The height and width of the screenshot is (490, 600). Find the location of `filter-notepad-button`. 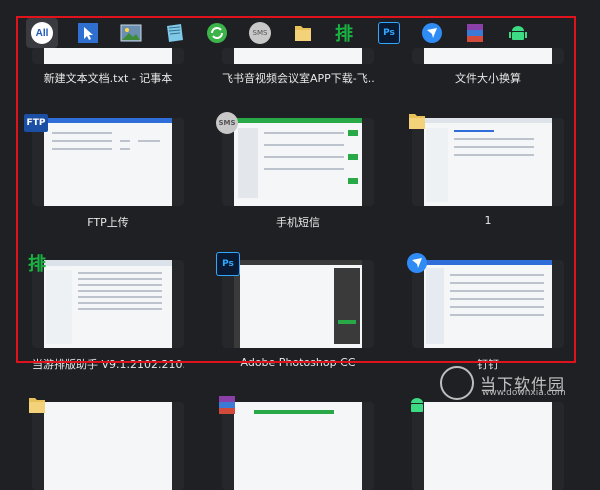

filter-notepad-button is located at coordinates (174, 33).